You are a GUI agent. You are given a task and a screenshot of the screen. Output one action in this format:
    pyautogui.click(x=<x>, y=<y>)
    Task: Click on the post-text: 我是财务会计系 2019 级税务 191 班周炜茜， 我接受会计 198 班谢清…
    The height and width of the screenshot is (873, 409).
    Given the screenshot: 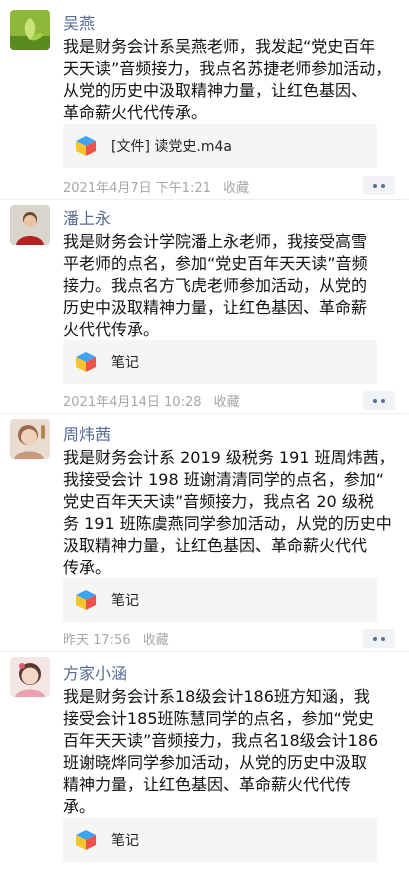 What is the action you would take?
    pyautogui.click(x=229, y=512)
    